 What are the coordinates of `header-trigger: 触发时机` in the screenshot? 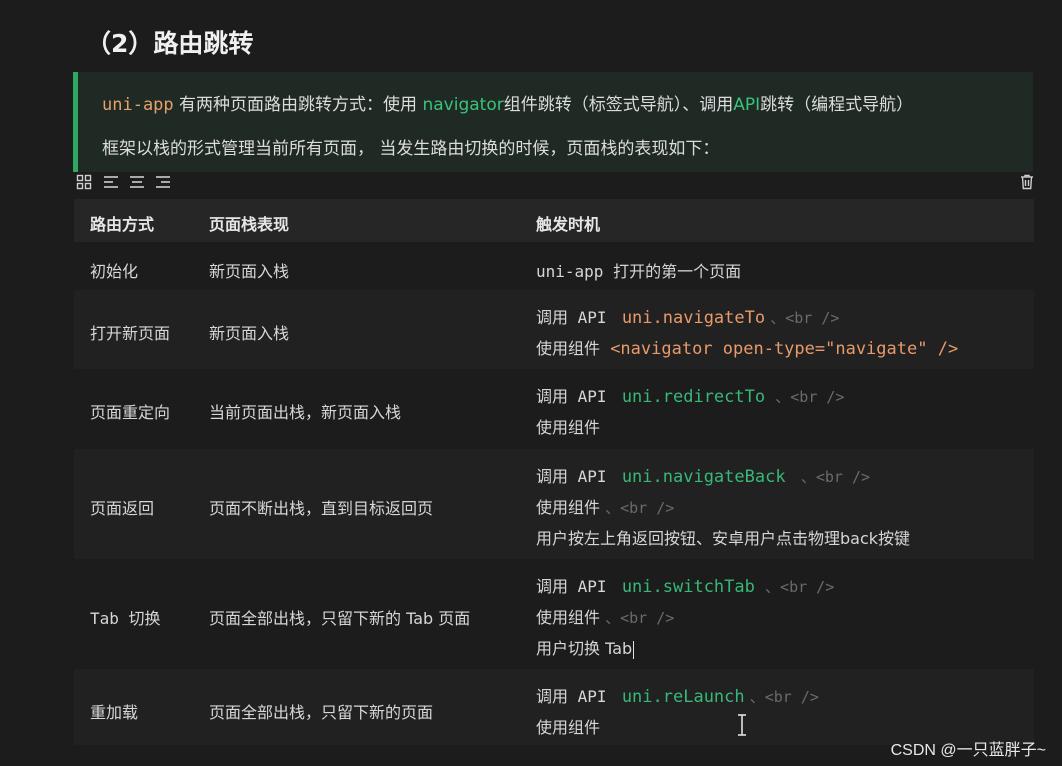 It's located at (568, 224).